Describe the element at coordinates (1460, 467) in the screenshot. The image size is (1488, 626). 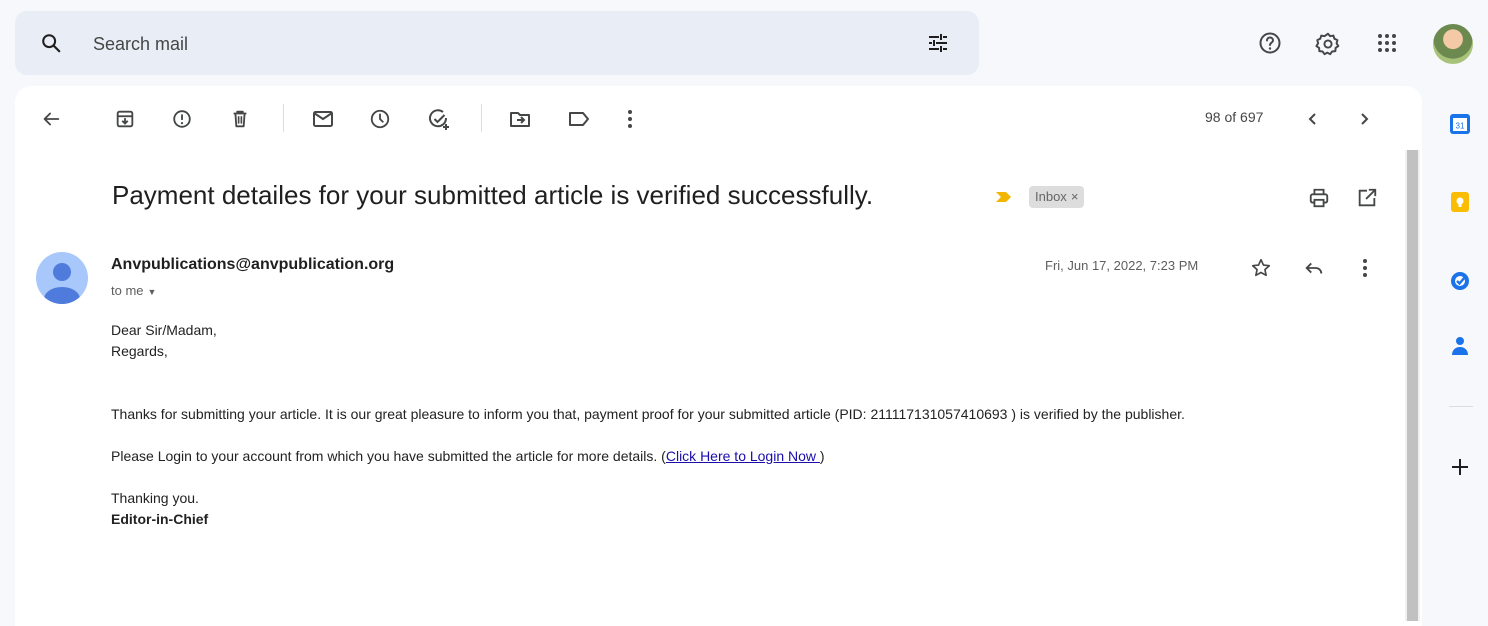
I see `add-icon` at that location.